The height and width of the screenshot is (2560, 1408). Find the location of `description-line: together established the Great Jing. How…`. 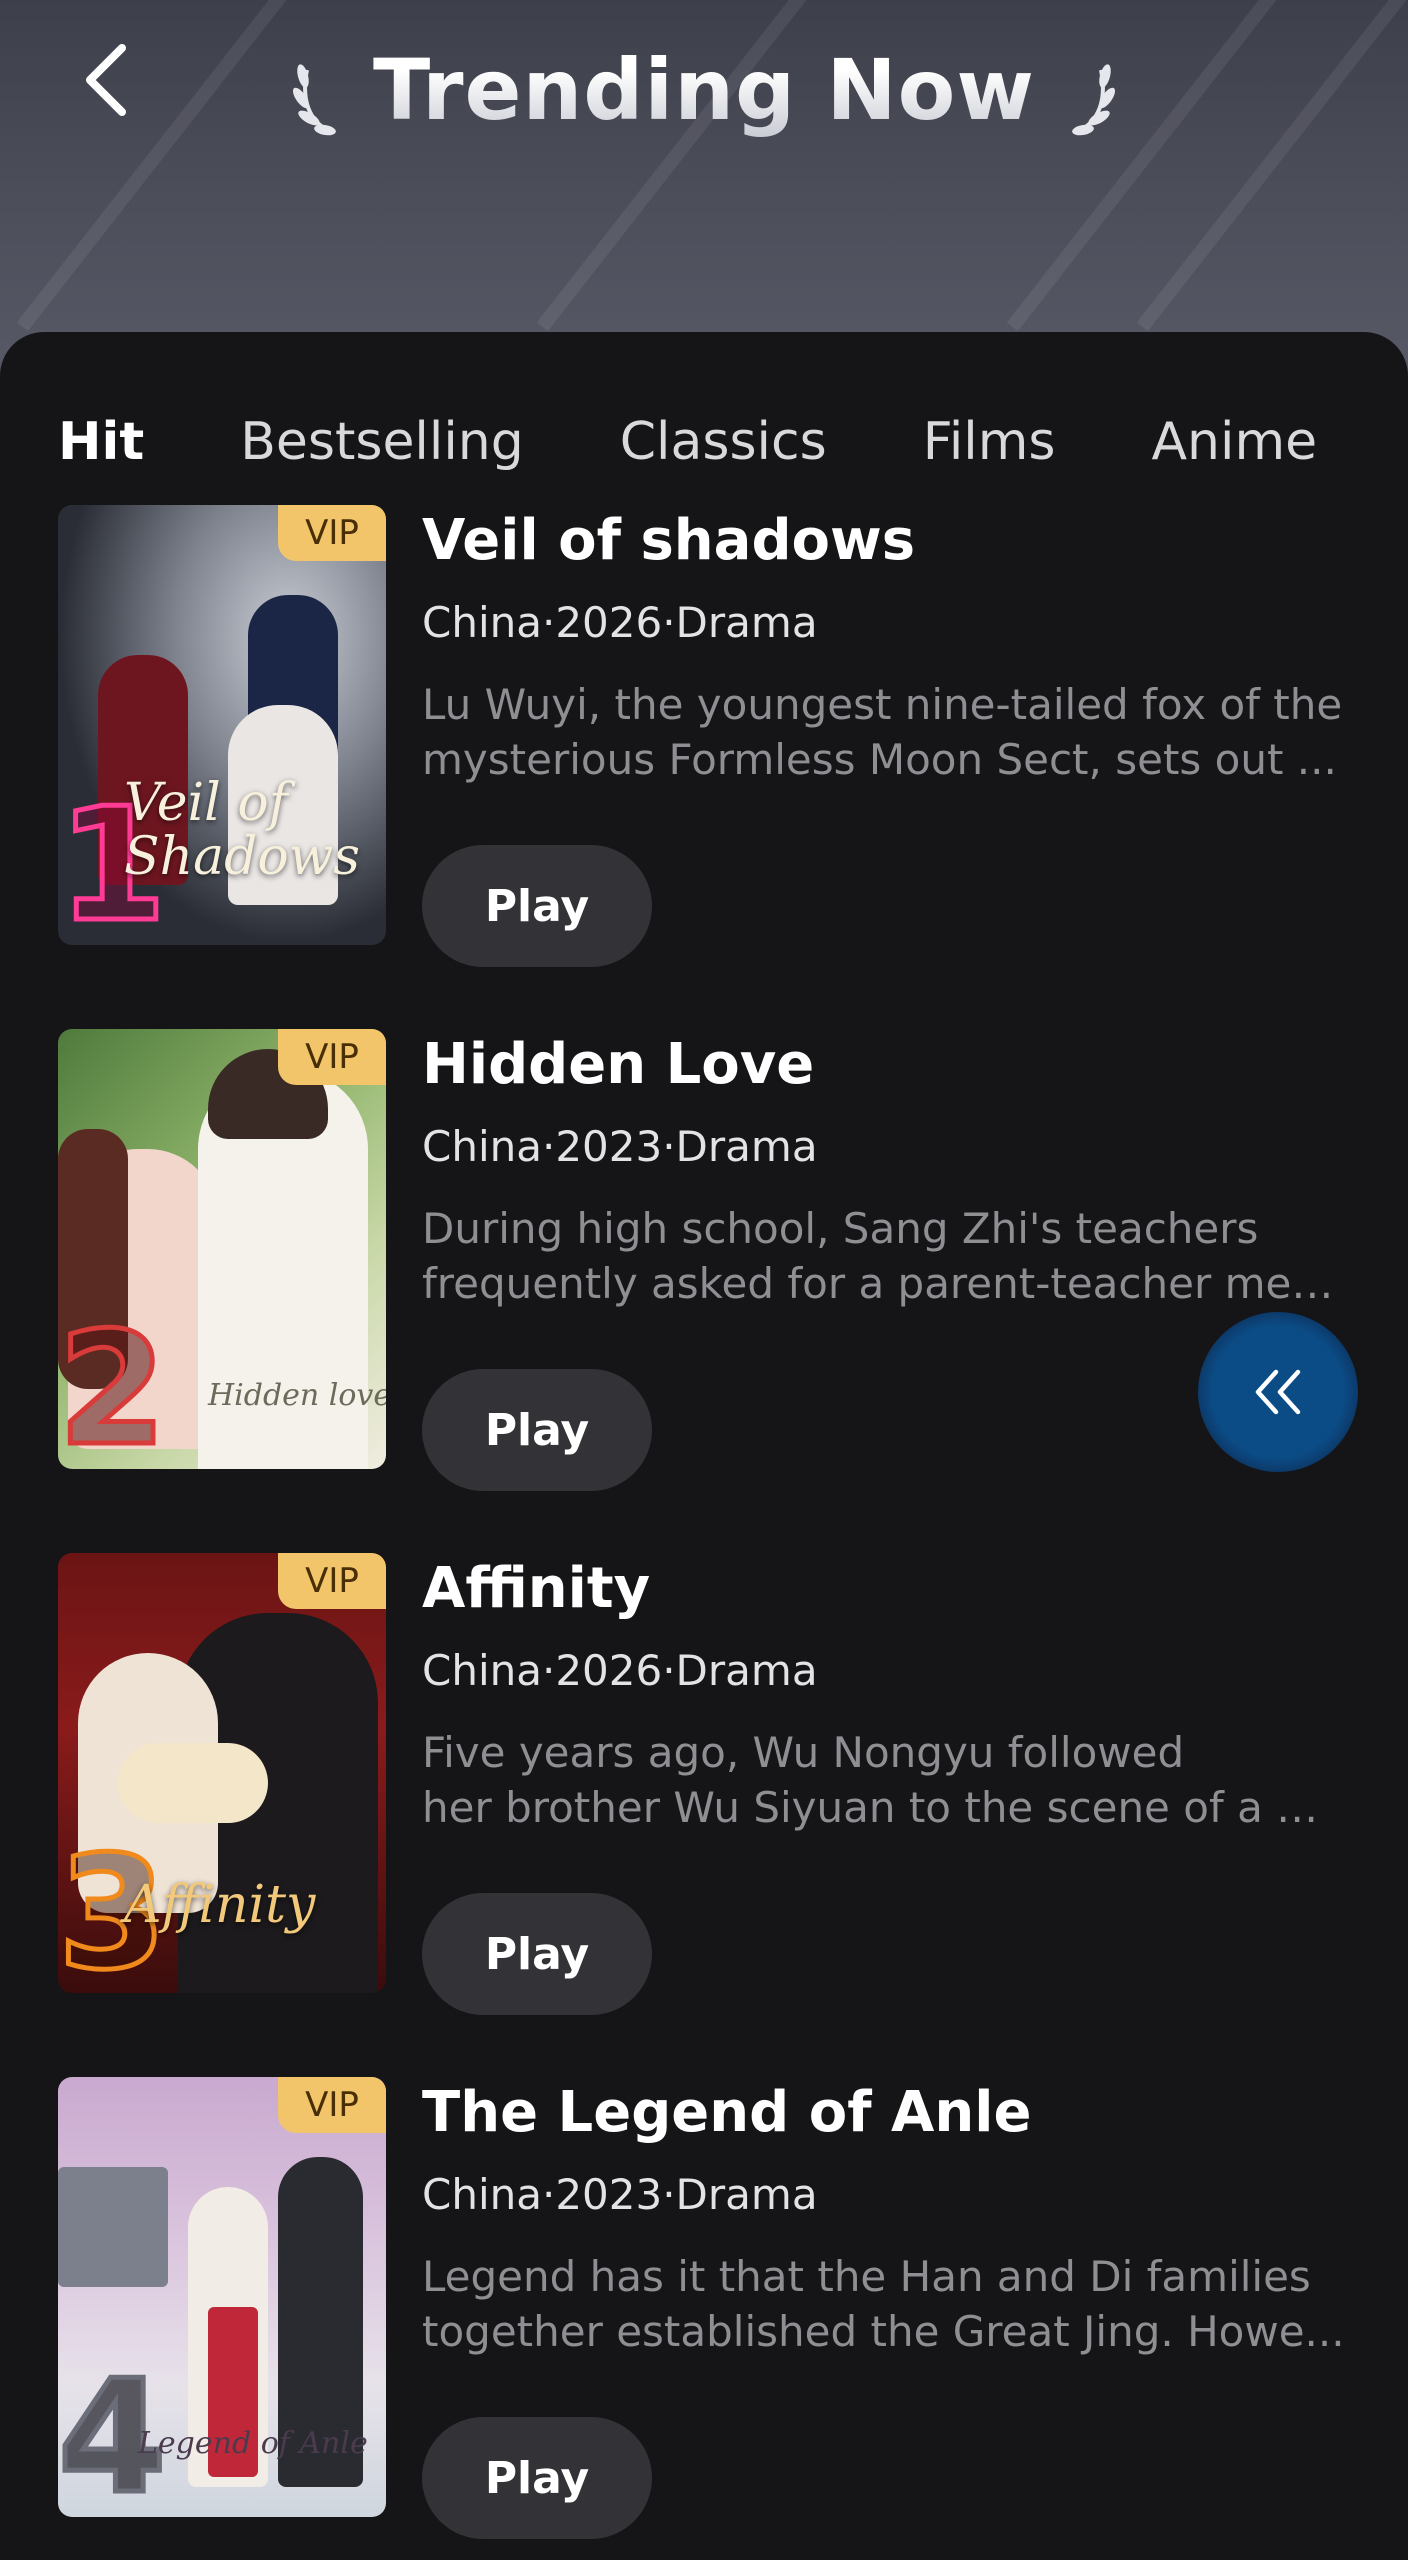

description-line: together established the Great Jing. How… is located at coordinates (883, 2331).